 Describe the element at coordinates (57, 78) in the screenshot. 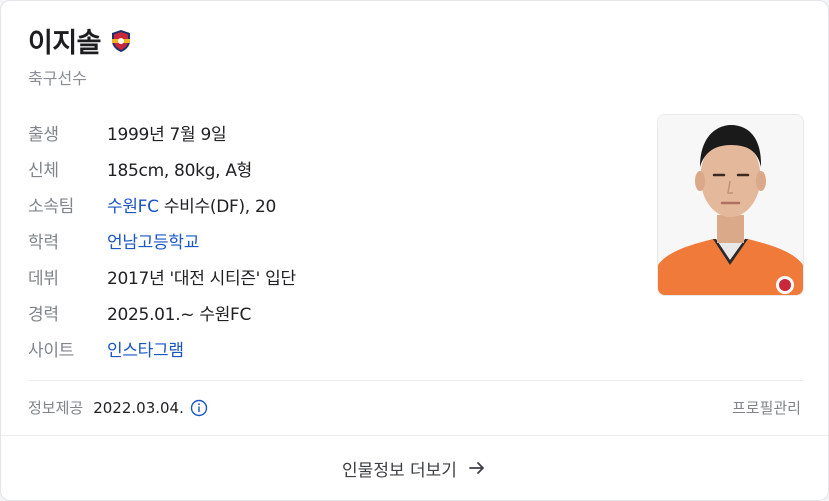

I see `occupation: 축구선수` at that location.